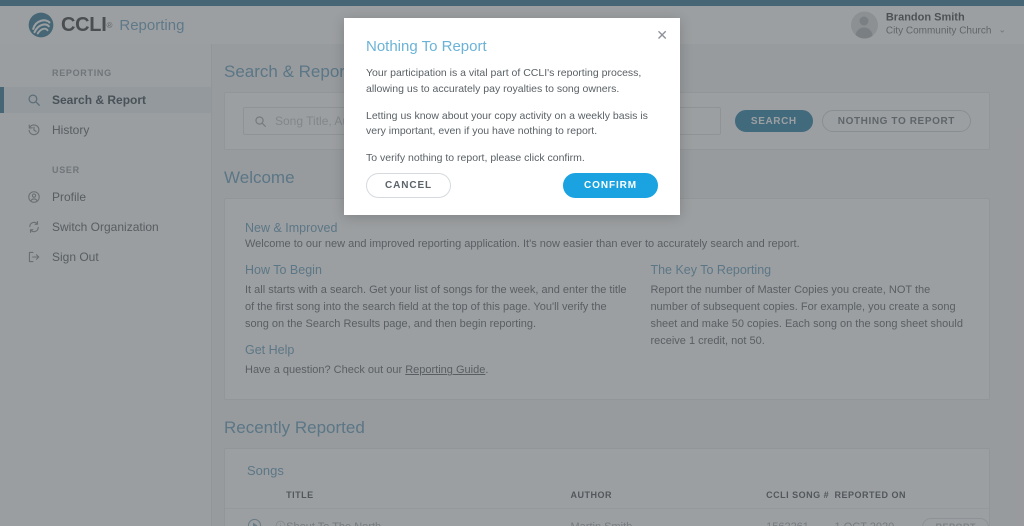  Describe the element at coordinates (426, 46) in the screenshot. I see `dialog-title: Nothing To Report` at that location.